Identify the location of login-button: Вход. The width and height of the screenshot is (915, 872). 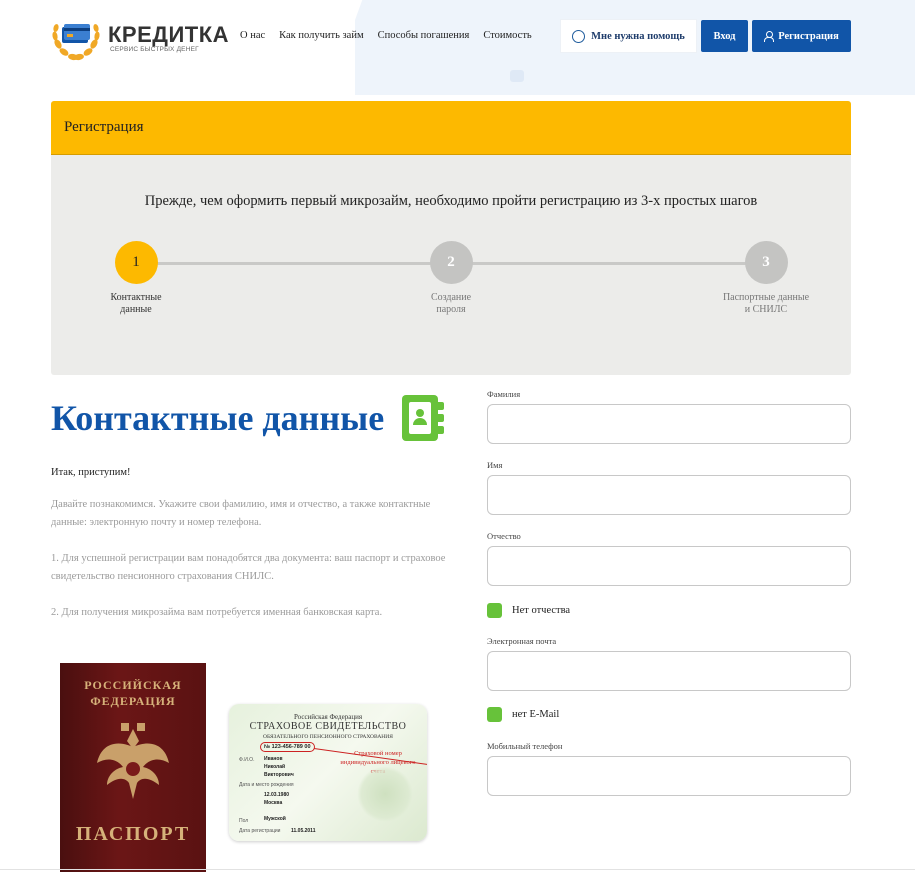
(724, 36).